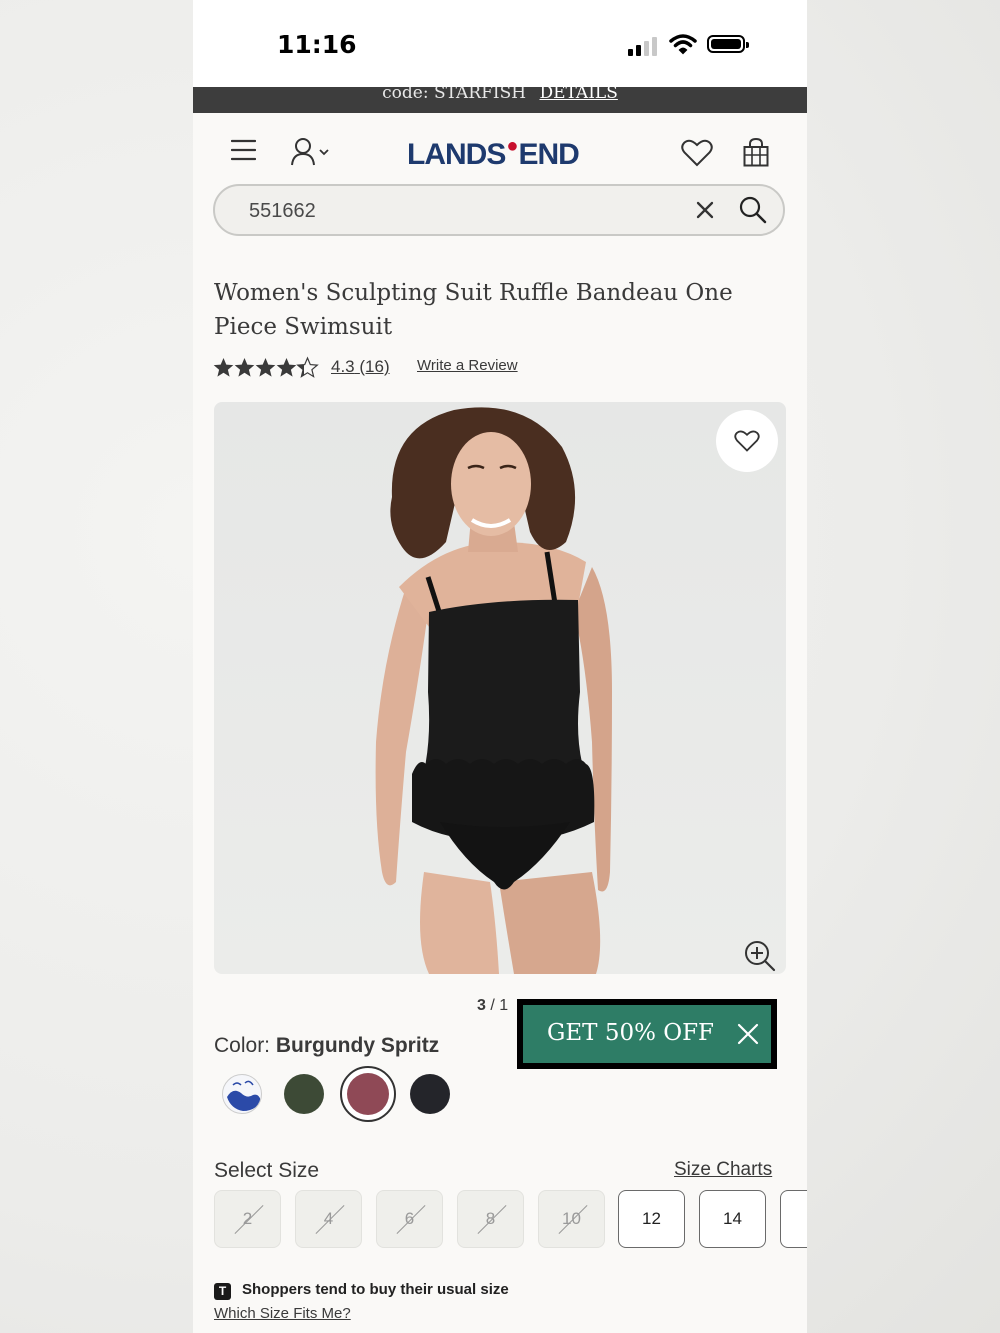 The height and width of the screenshot is (1333, 1000). I want to click on brand-logo-left: LANDS, so click(456, 154).